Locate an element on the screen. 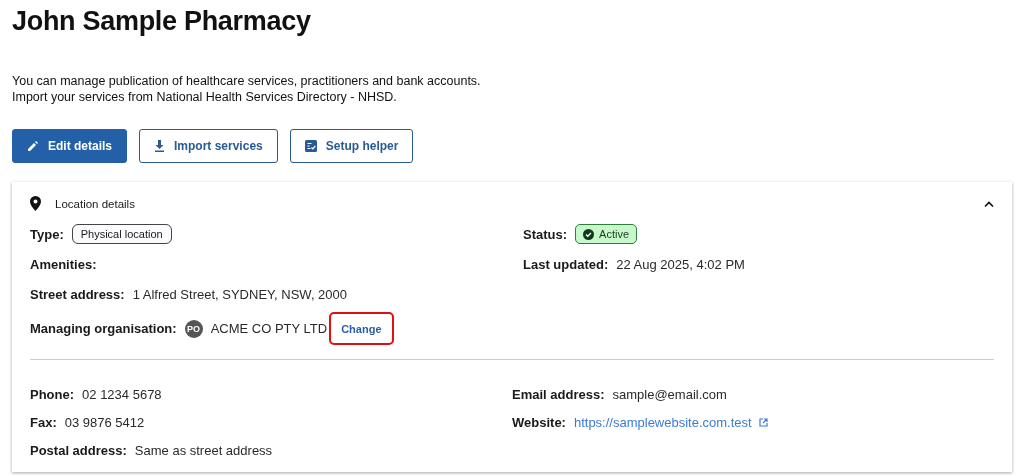  chevron-up-icon is located at coordinates (989, 203).